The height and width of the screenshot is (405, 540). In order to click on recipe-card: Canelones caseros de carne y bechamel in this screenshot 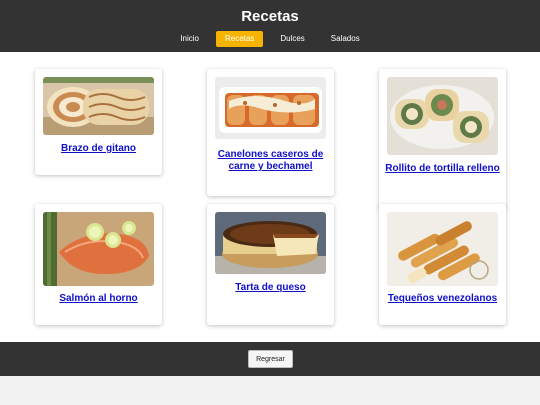, I will do `click(270, 132)`.